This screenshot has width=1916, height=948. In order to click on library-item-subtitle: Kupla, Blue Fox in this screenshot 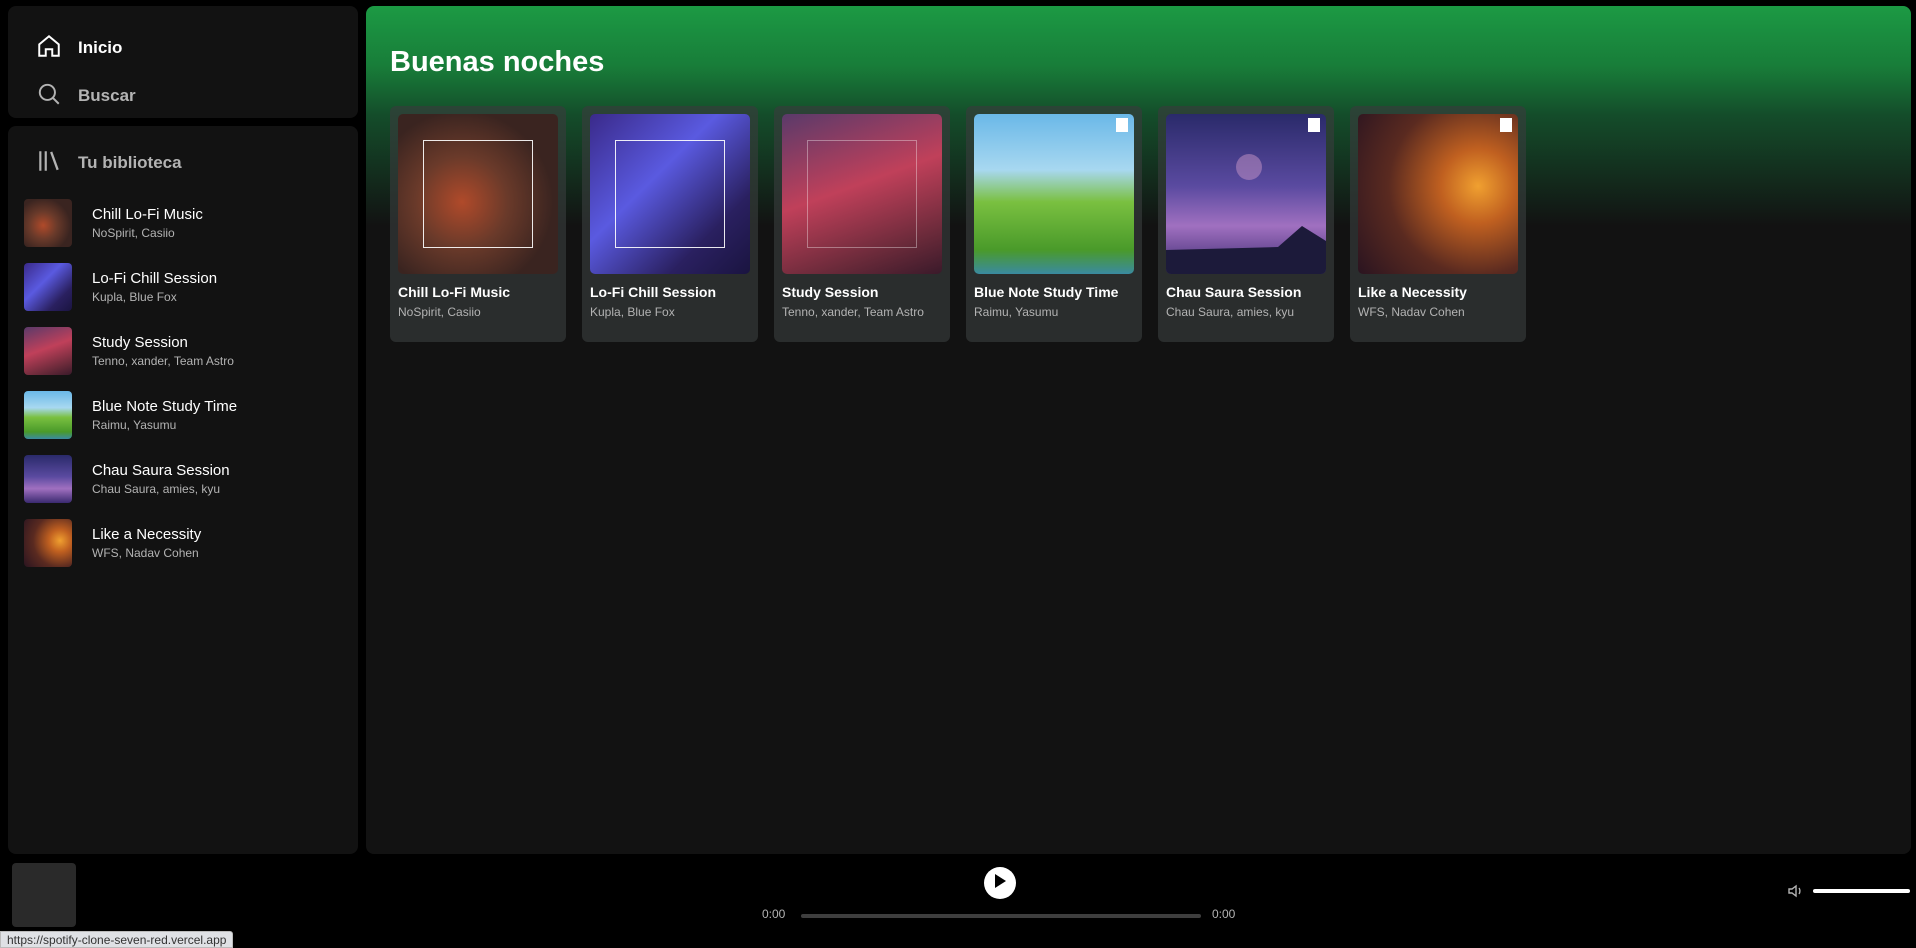, I will do `click(134, 297)`.